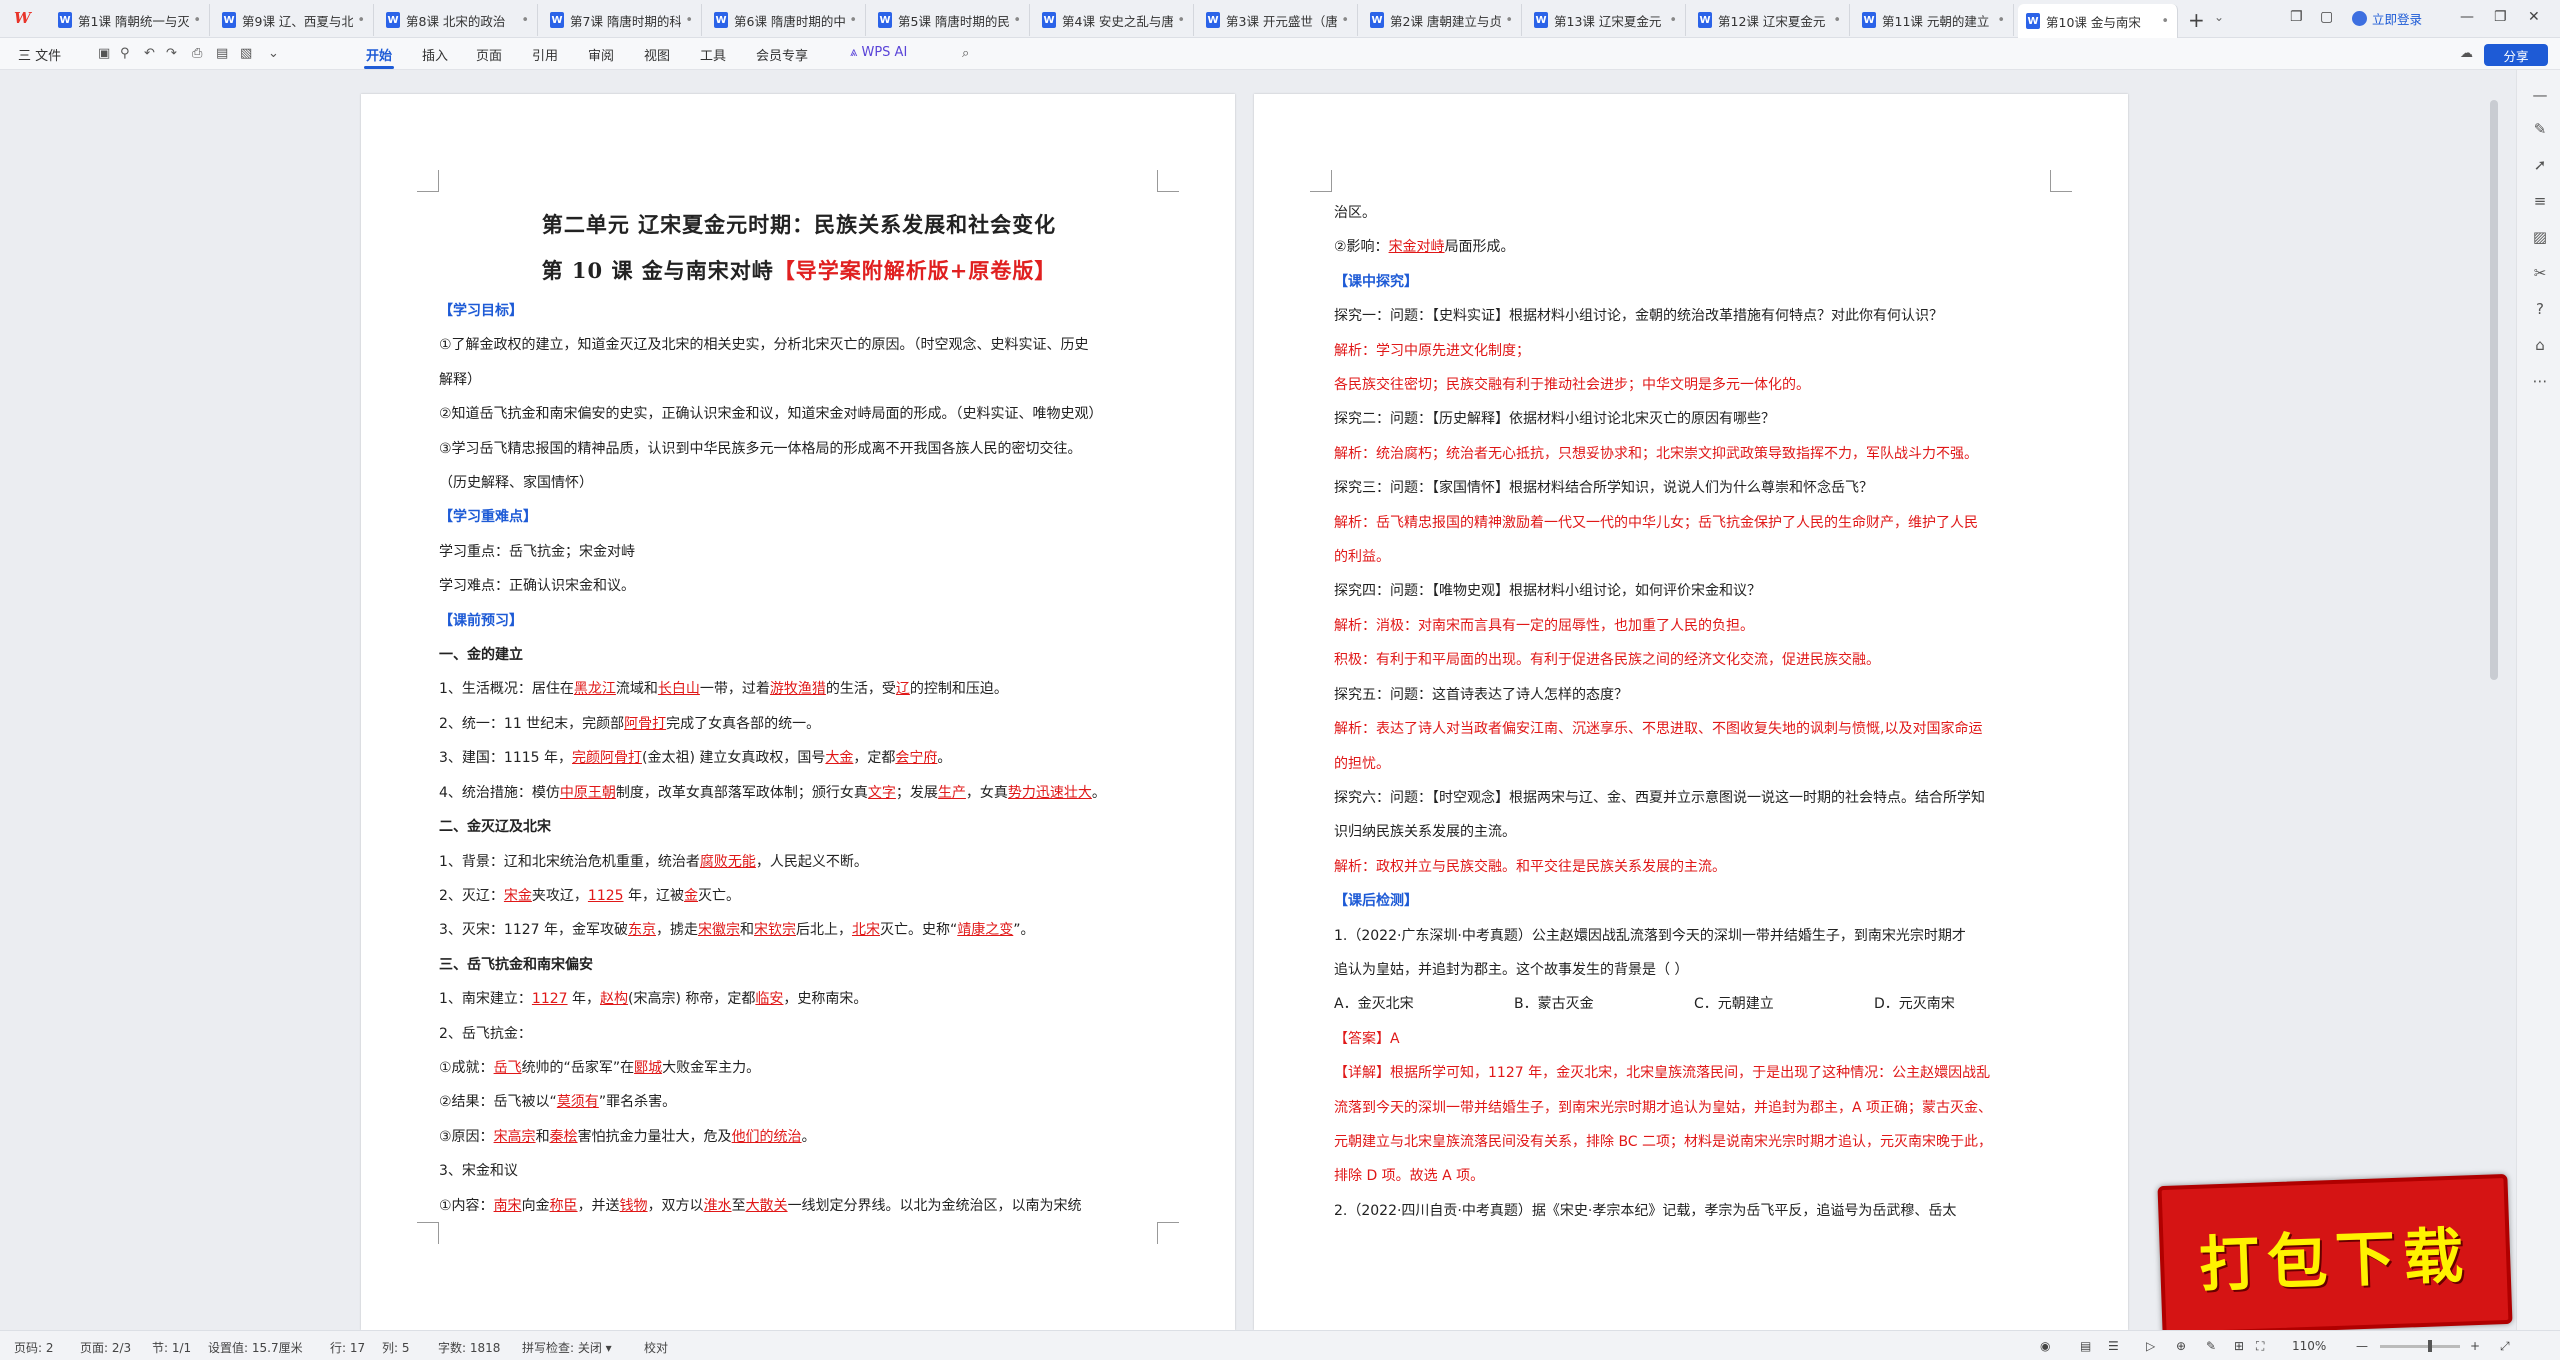 The image size is (2560, 1360). Describe the element at coordinates (2505, 1346) in the screenshot. I see `fullscreen-icon: ⤢` at that location.